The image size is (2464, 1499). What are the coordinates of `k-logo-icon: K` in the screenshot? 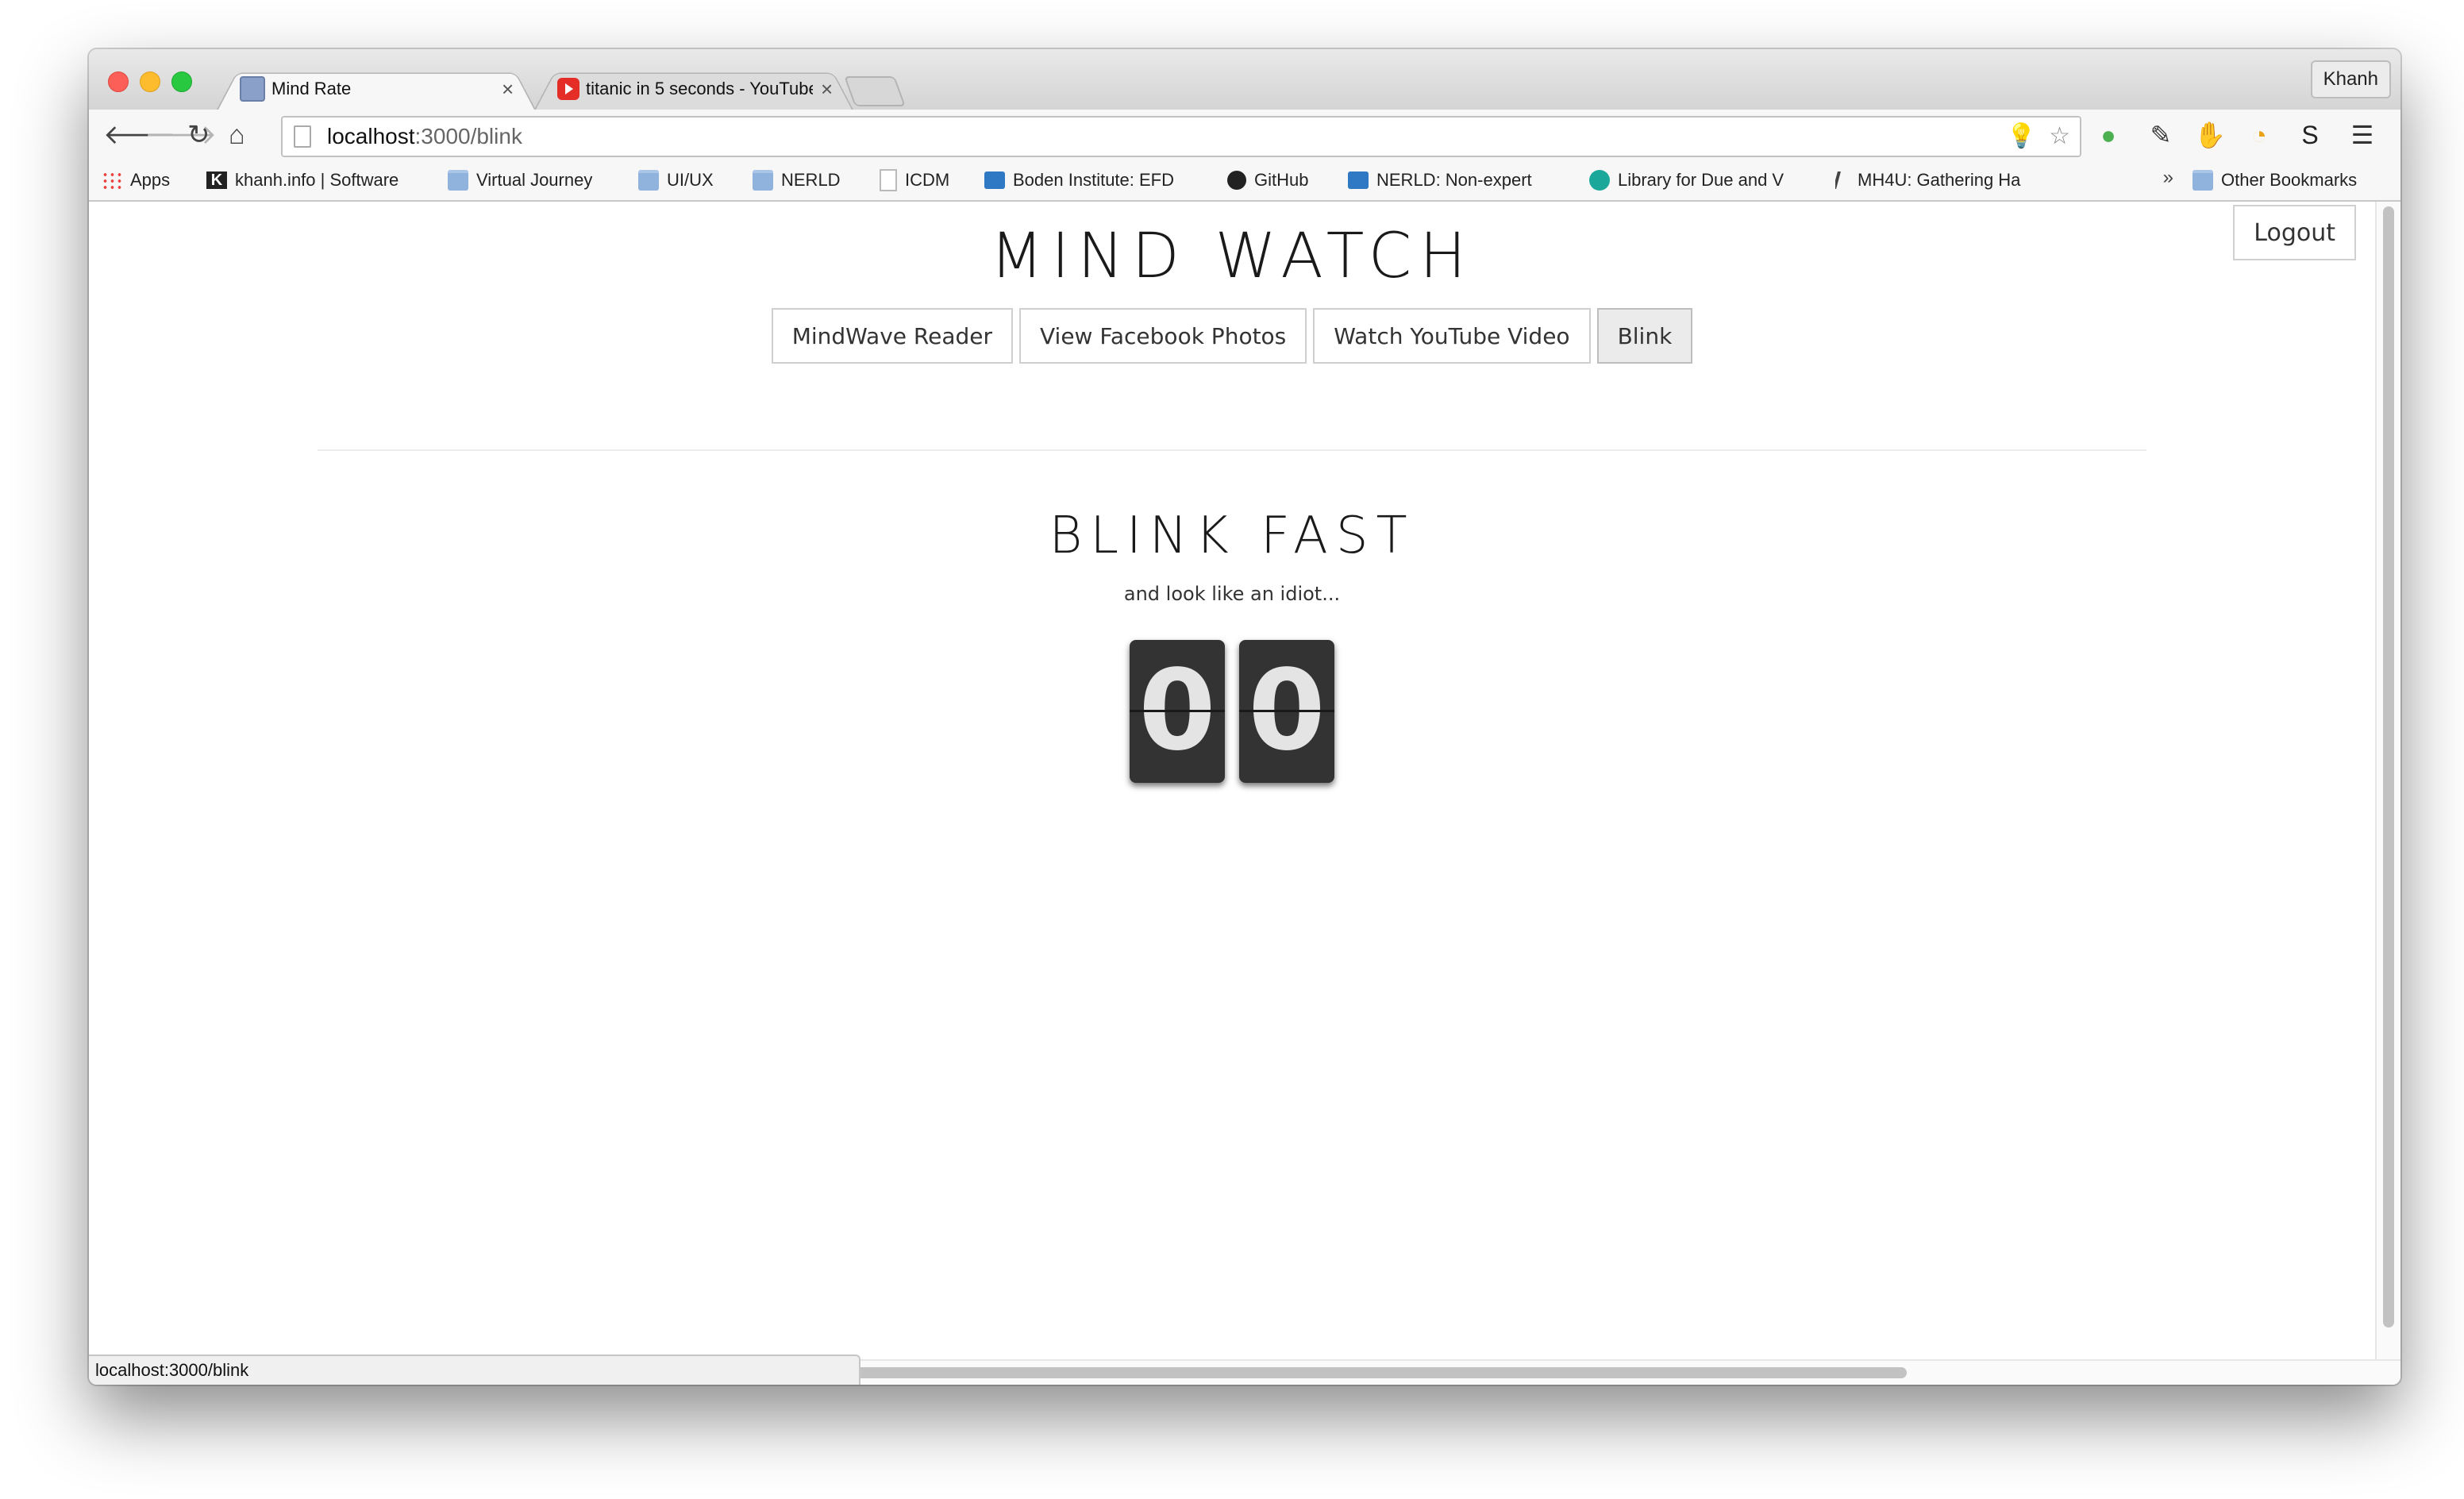 It's located at (216, 180).